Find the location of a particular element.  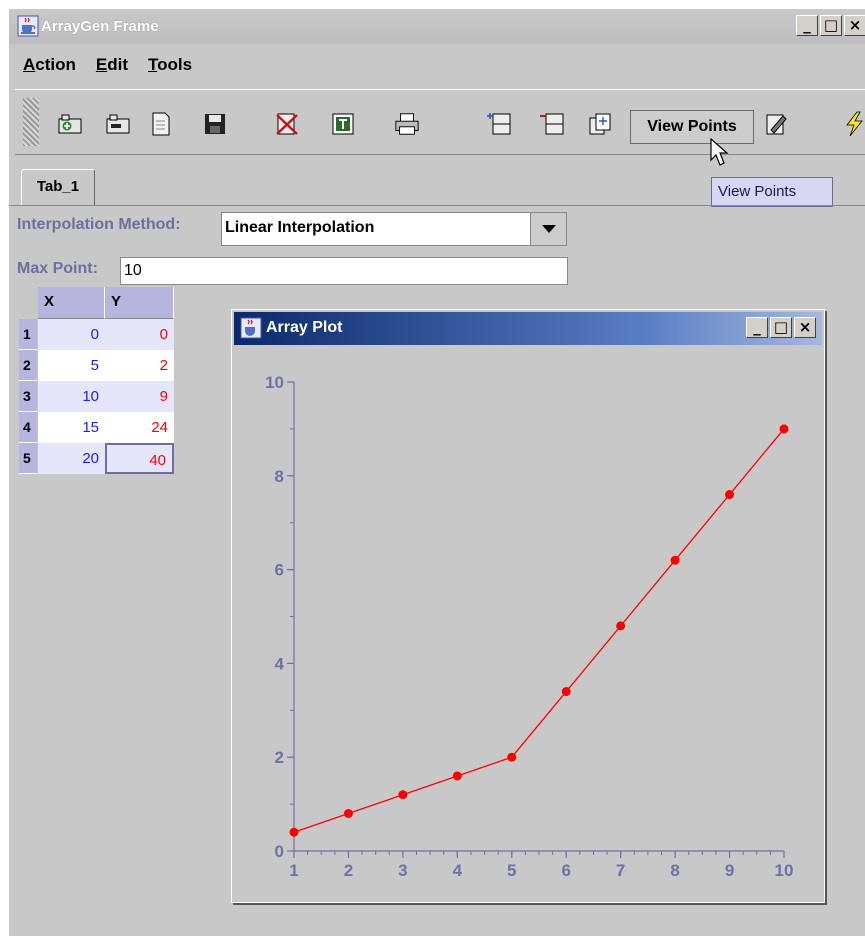

toolbar: View Points is located at coordinates (440, 122).